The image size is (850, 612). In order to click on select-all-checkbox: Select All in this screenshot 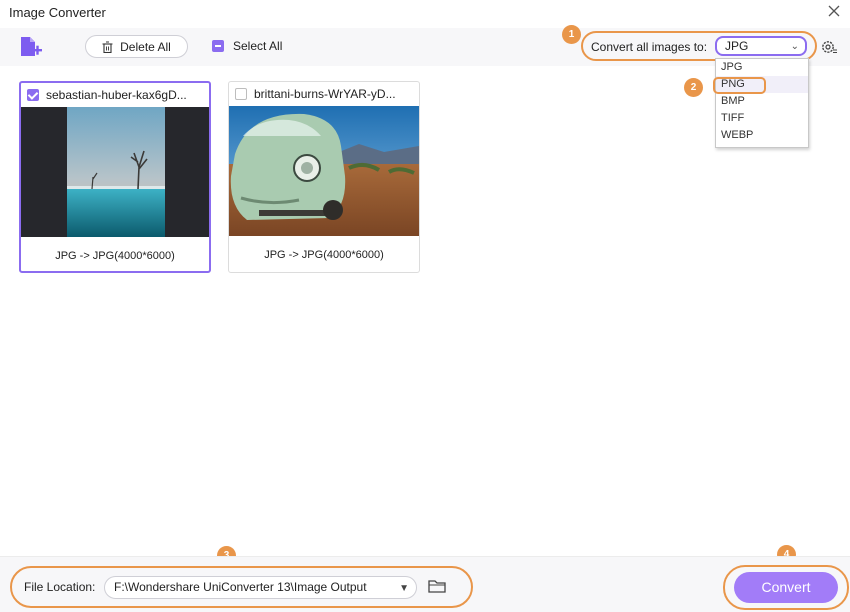, I will do `click(247, 46)`.